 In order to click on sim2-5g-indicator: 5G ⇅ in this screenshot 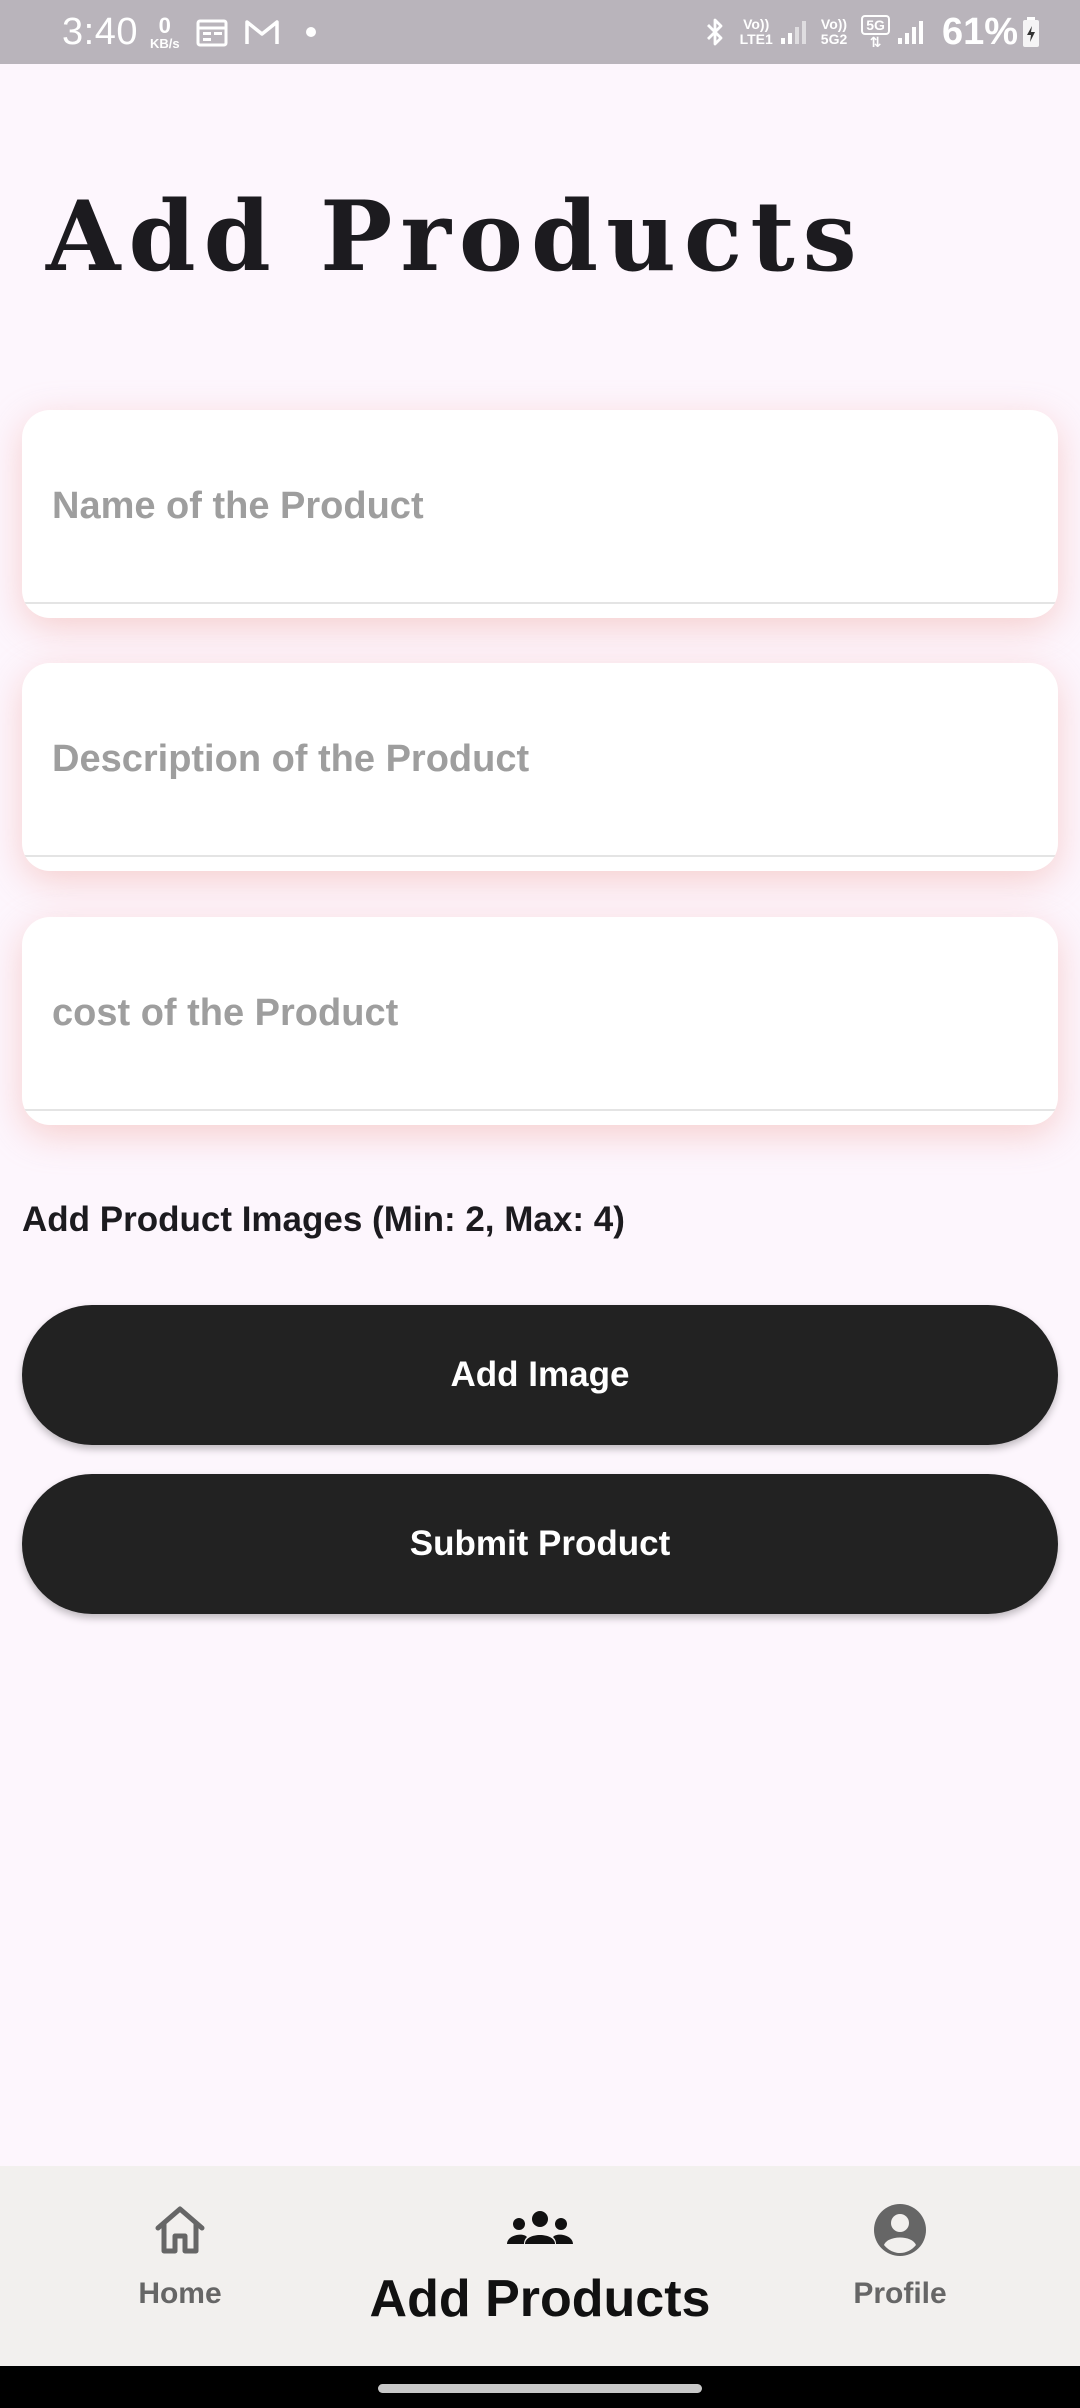, I will do `click(875, 32)`.